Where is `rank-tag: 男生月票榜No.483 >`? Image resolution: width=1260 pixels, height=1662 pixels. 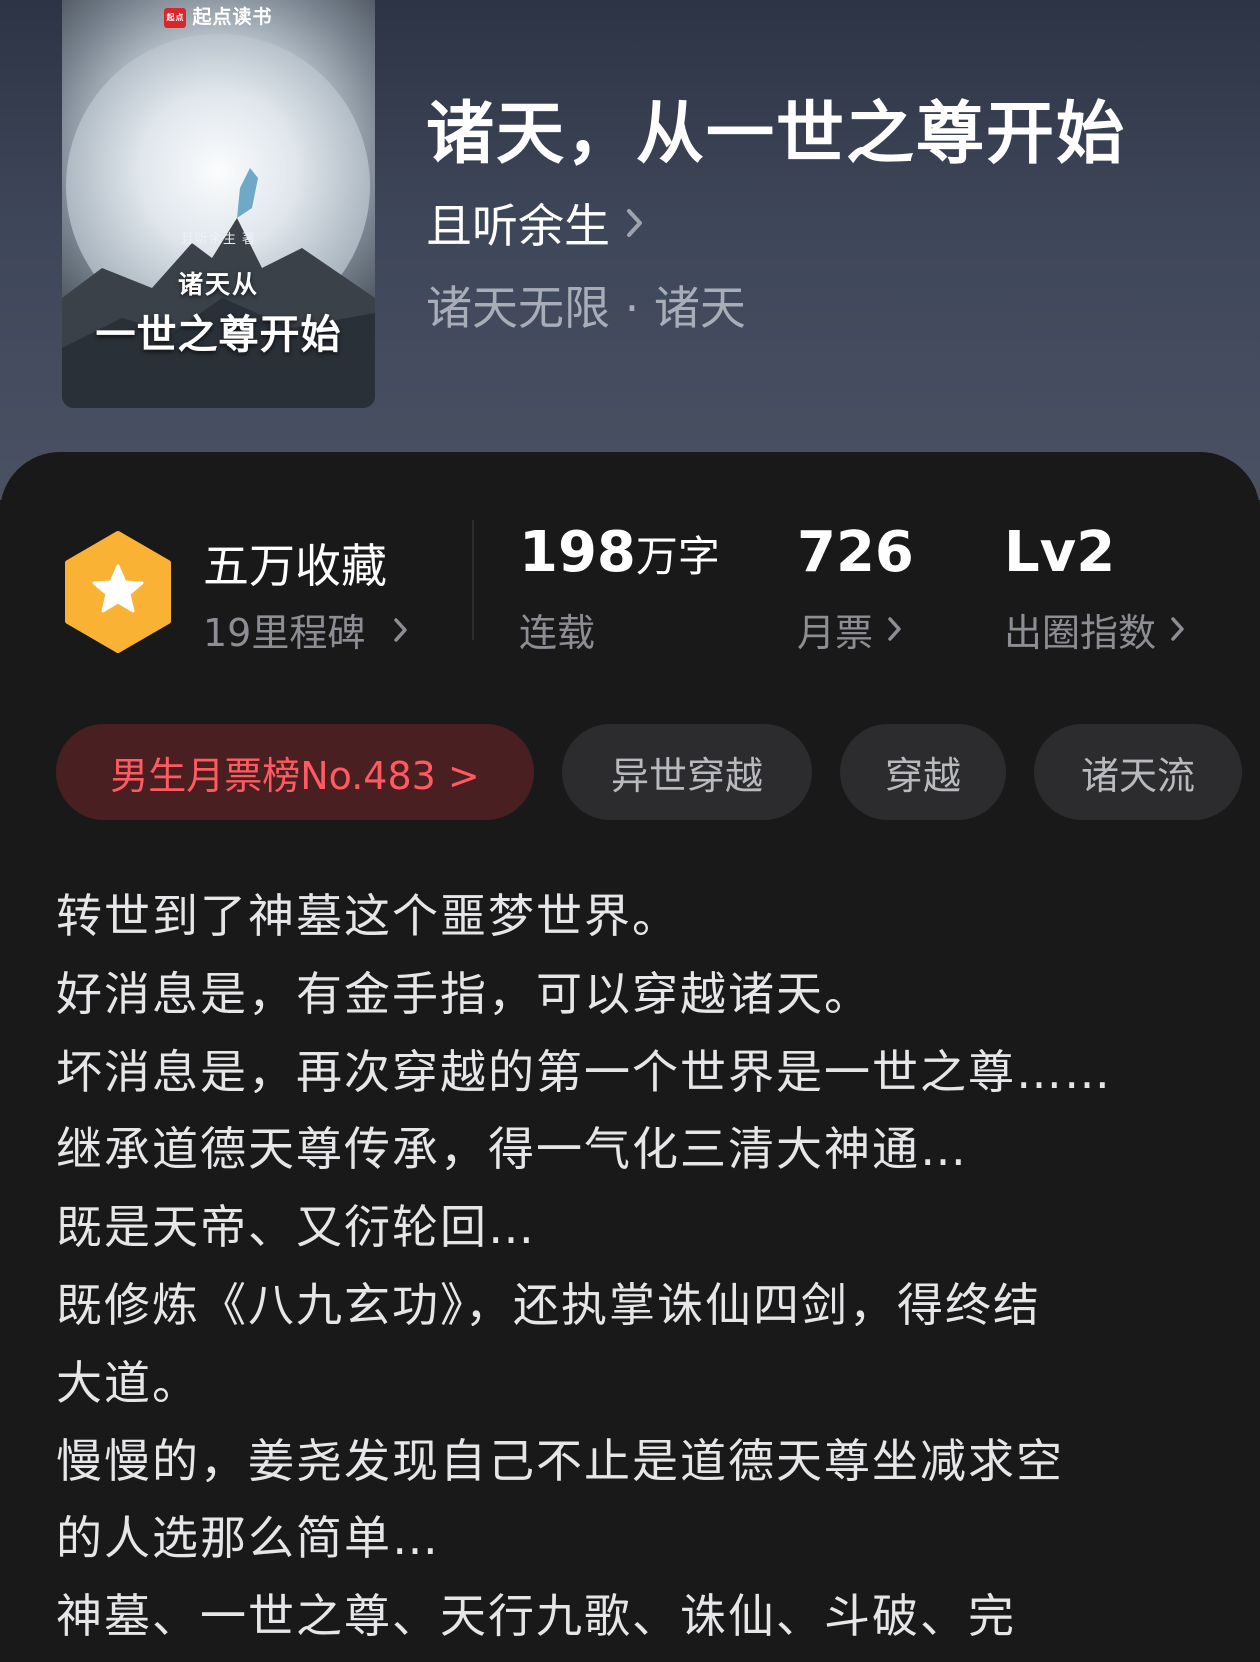
rank-tag: 男生月票榜No.483 > is located at coordinates (295, 772).